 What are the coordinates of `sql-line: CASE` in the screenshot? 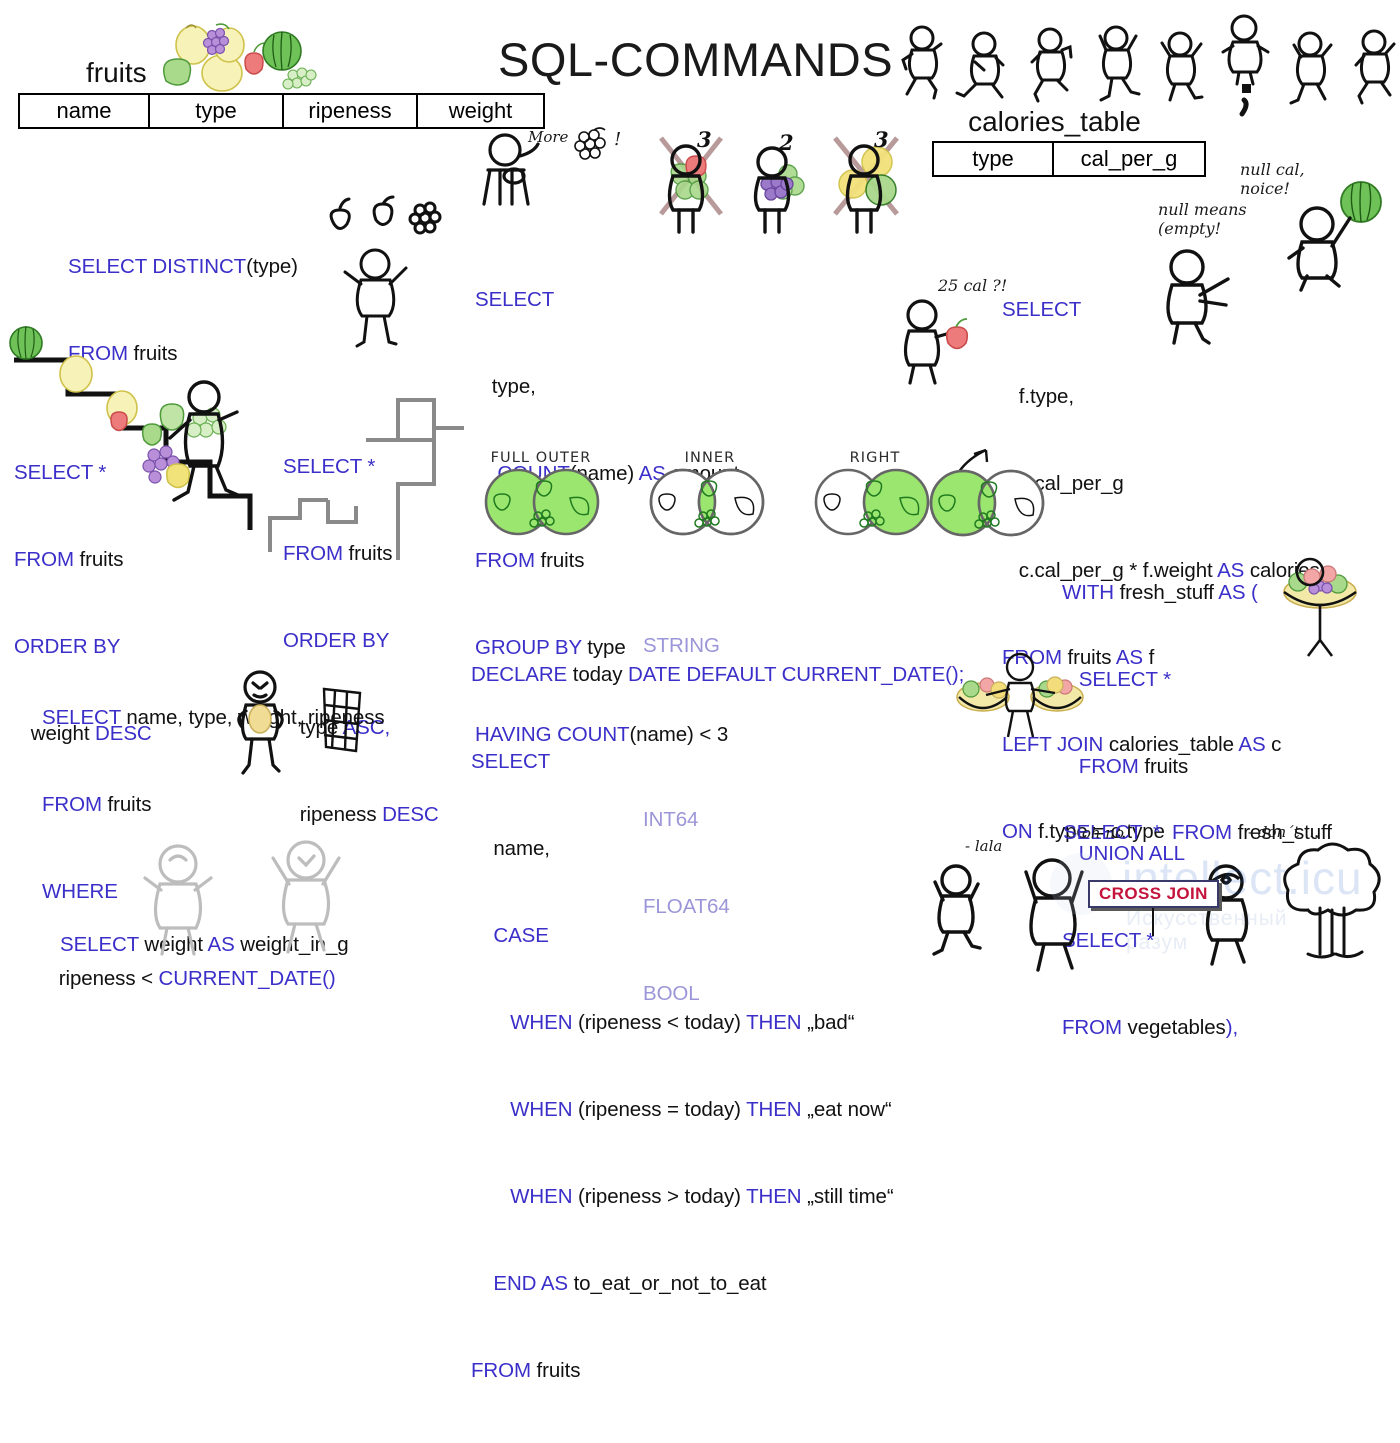 It's located at (510, 935).